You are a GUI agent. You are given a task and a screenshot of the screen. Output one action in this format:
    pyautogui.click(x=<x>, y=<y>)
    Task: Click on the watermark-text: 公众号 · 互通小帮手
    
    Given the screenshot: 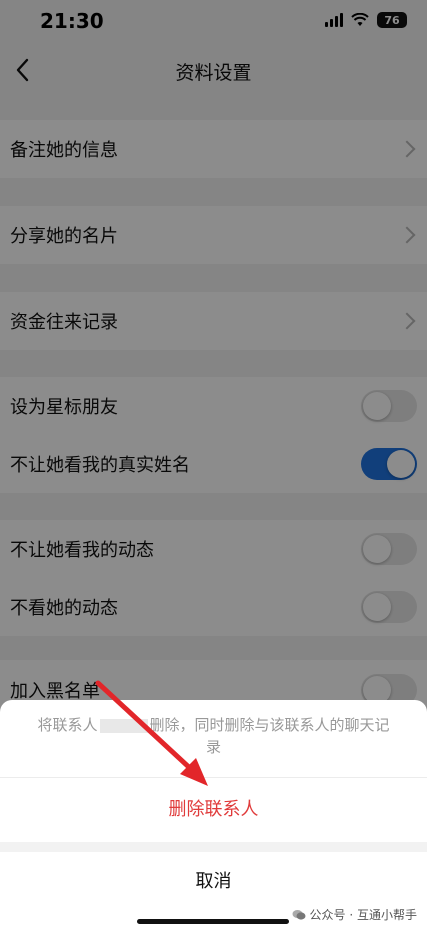 What is the action you would take?
    pyautogui.click(x=363, y=915)
    